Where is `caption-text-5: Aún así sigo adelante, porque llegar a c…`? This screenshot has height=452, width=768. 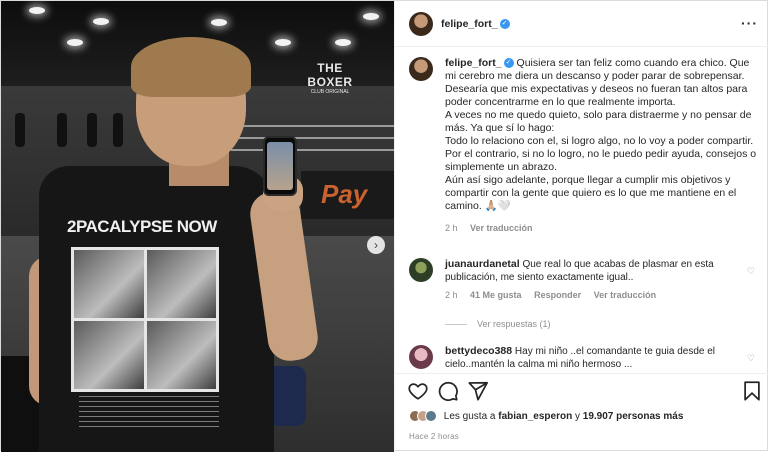
caption-text-5: Aún así sigo adelante, porque llegar a c… is located at coordinates (591, 193).